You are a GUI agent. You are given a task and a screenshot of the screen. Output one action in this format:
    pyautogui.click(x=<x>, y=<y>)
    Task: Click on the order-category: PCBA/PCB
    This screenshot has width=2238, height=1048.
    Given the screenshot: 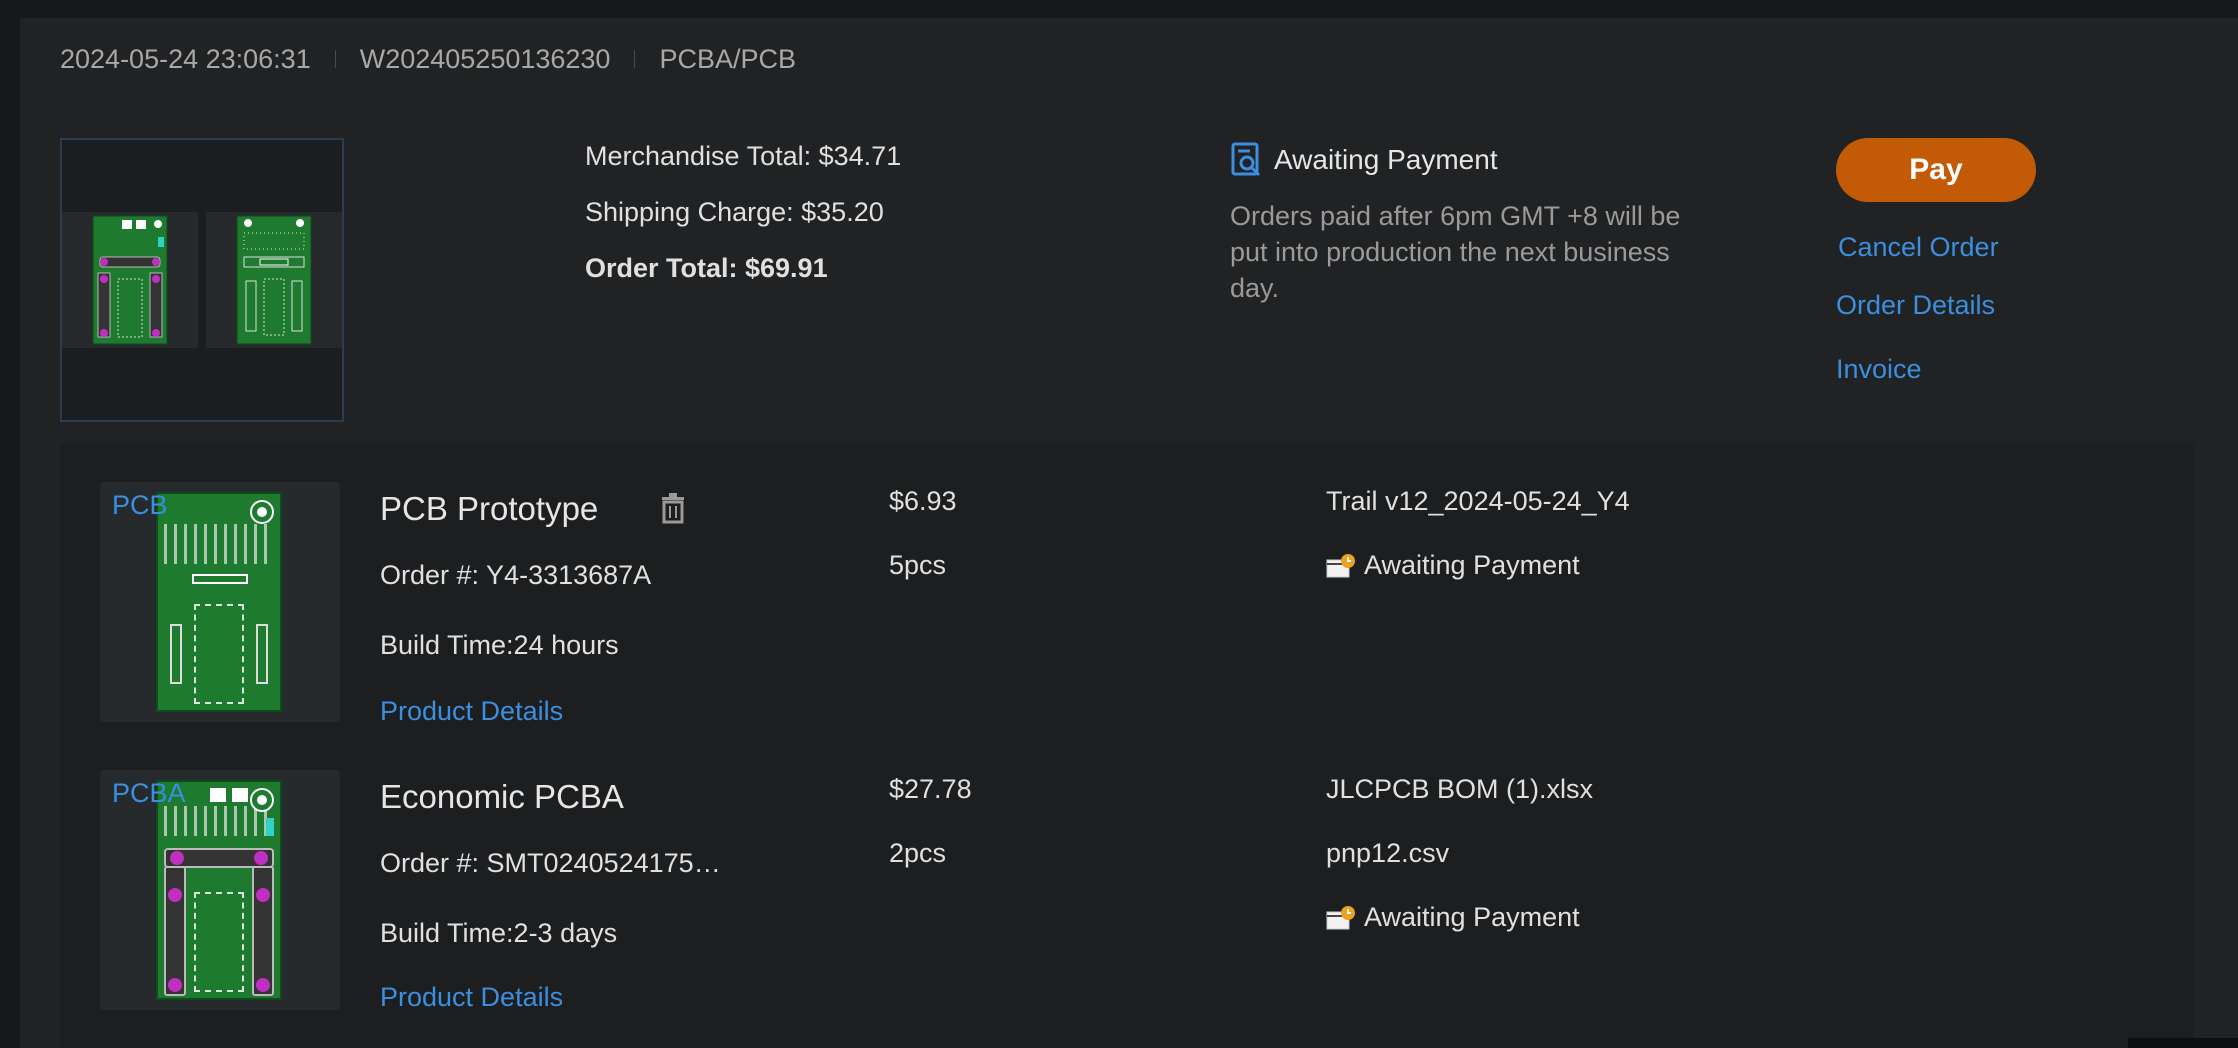 What is the action you would take?
    pyautogui.click(x=727, y=58)
    